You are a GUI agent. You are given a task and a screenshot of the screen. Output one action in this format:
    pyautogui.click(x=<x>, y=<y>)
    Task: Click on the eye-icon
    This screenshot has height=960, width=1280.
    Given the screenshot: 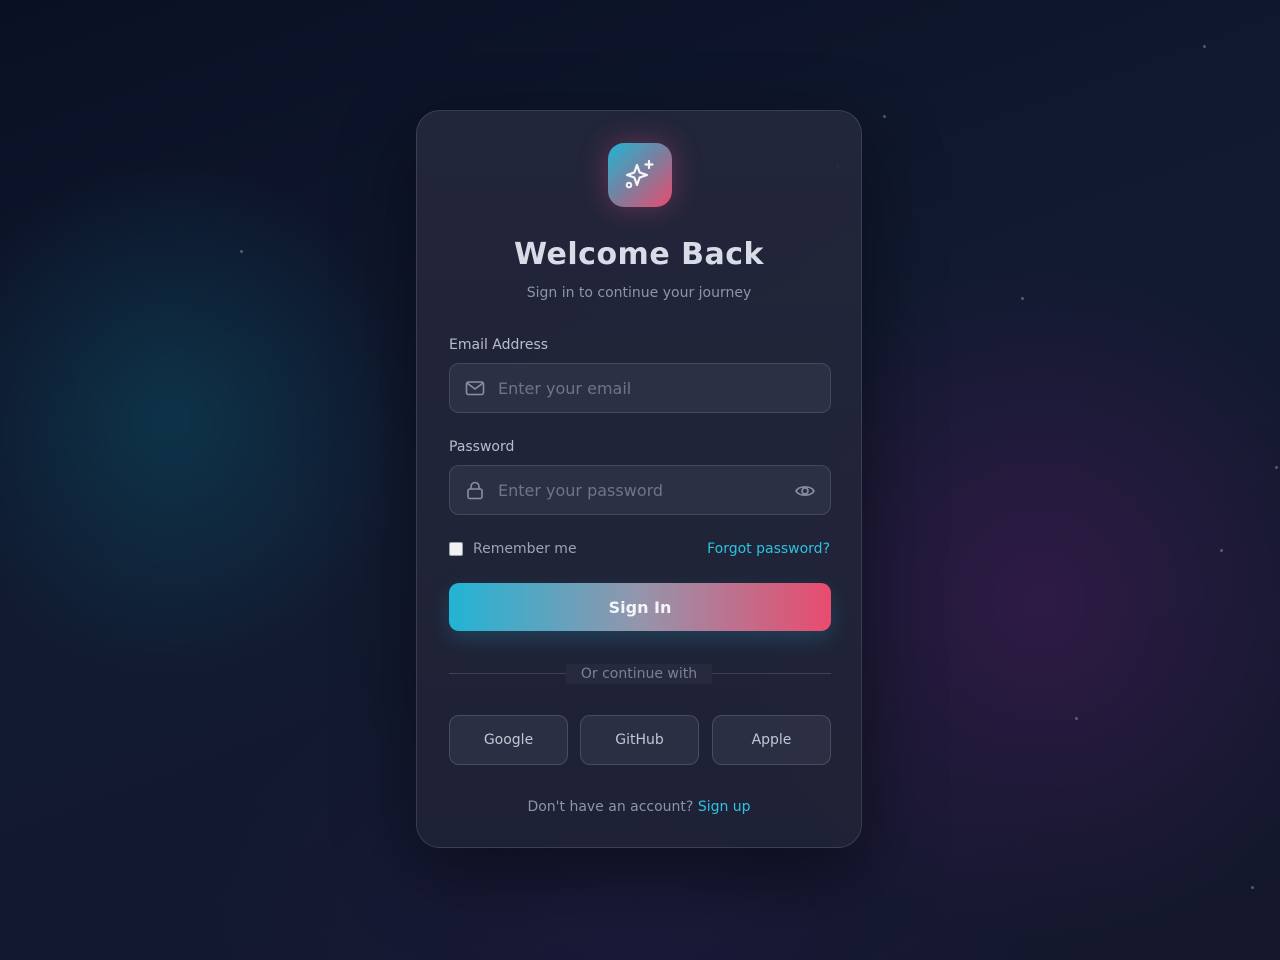 What is the action you would take?
    pyautogui.click(x=805, y=491)
    